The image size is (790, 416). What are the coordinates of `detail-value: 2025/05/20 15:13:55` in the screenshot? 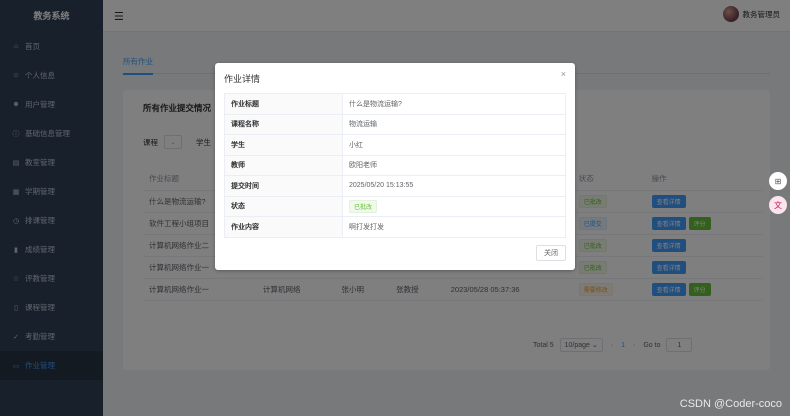 It's located at (454, 186).